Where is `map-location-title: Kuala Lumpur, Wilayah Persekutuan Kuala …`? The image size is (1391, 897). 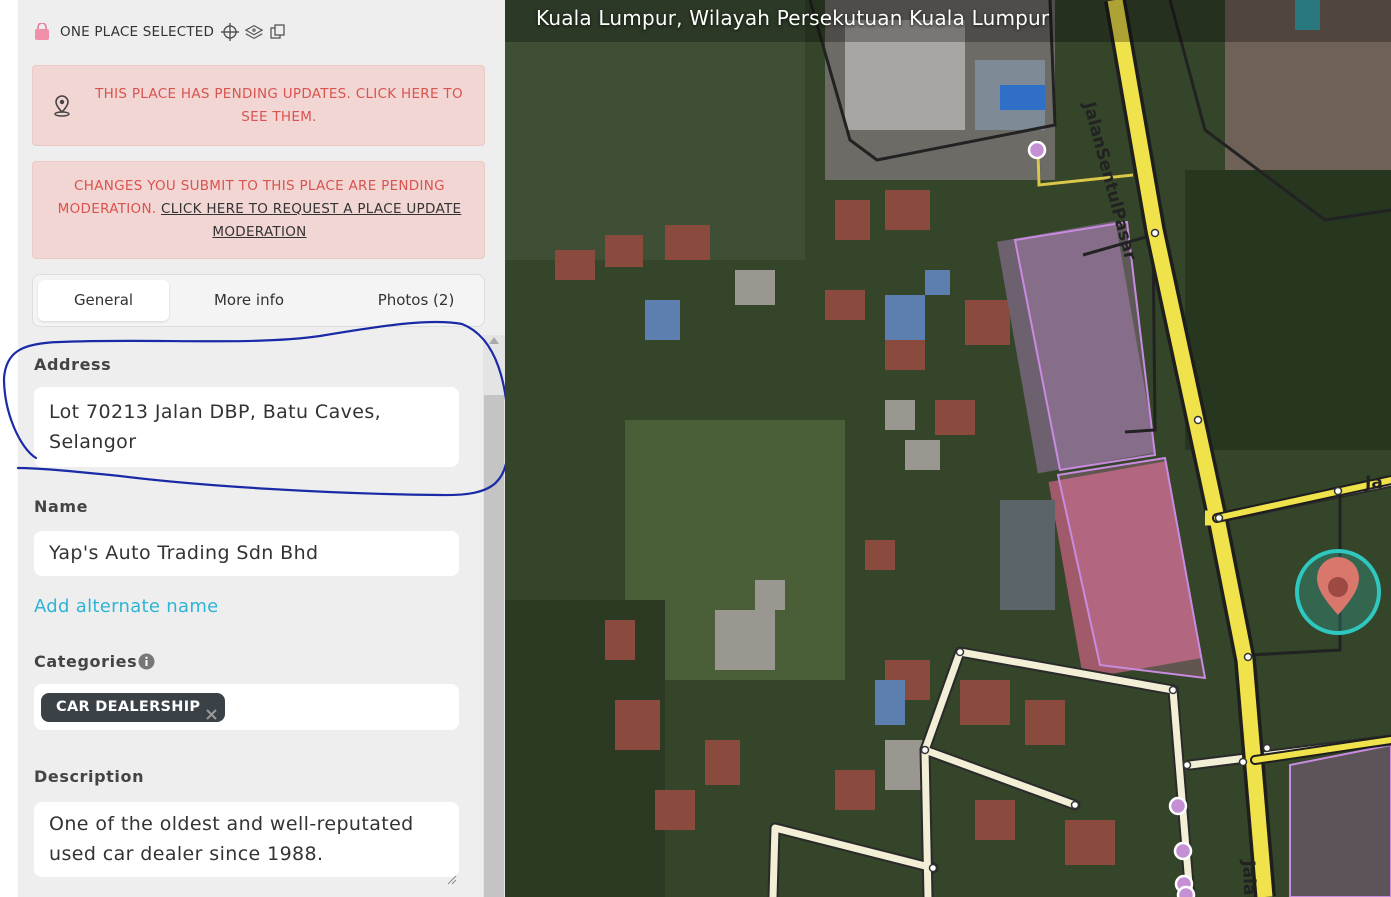 map-location-title: Kuala Lumpur, Wilayah Persekutuan Kuala … is located at coordinates (793, 18).